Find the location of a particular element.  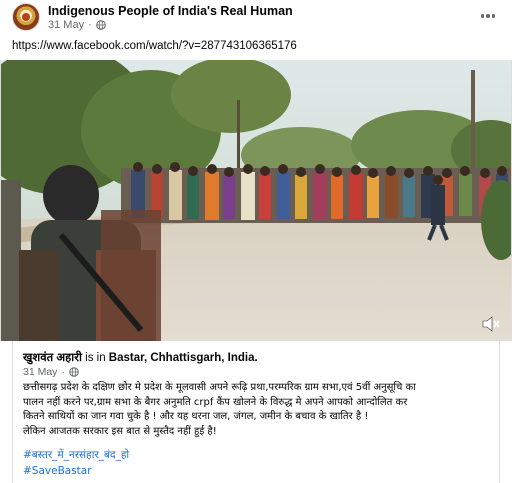

avatar-emblem is located at coordinates (26, 17).